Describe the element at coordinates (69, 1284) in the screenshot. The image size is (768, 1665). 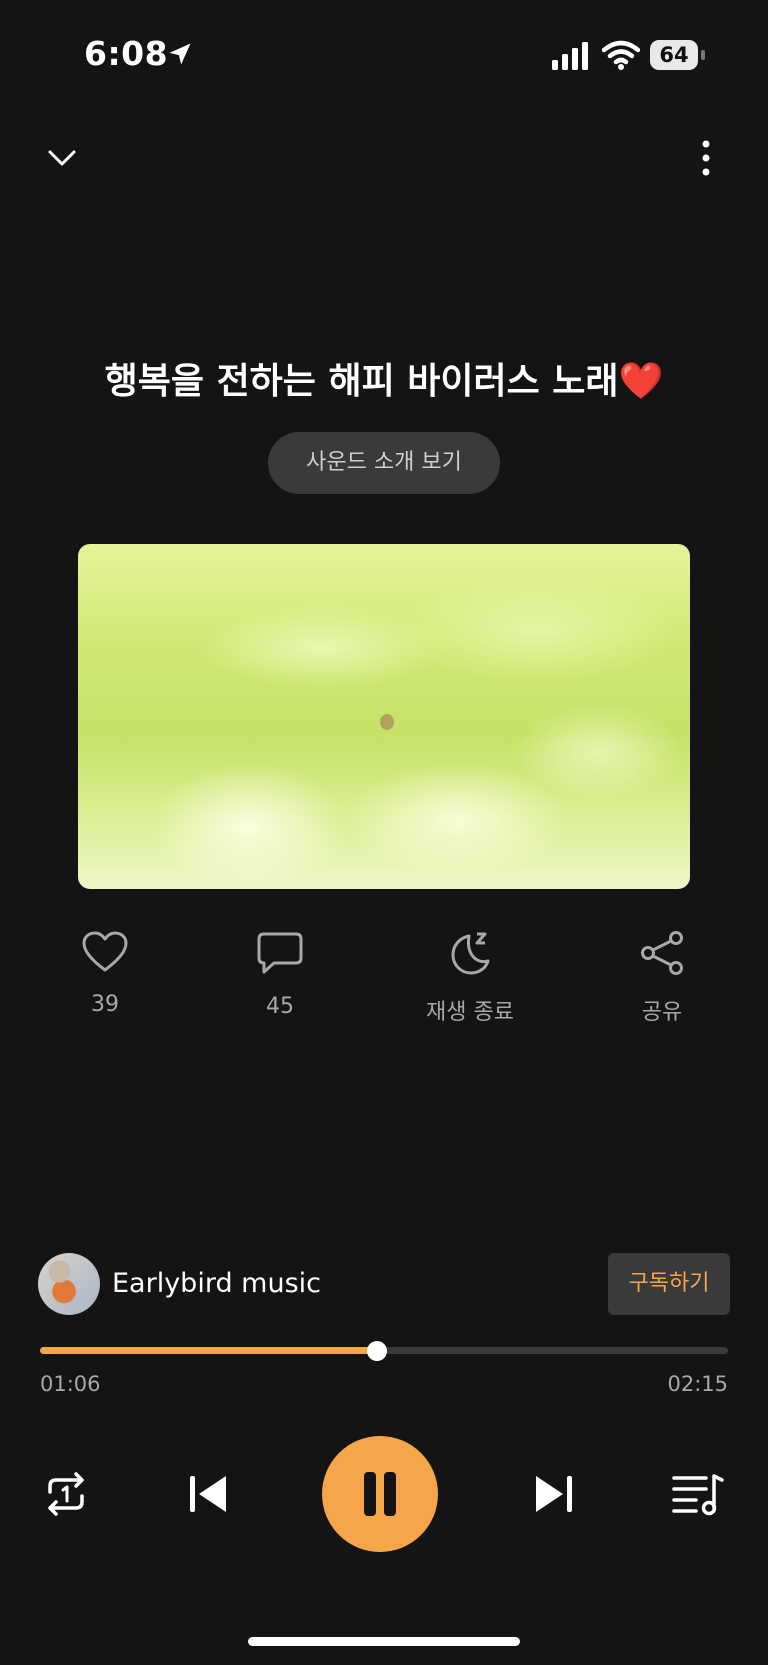
I see `channel-avatar` at that location.